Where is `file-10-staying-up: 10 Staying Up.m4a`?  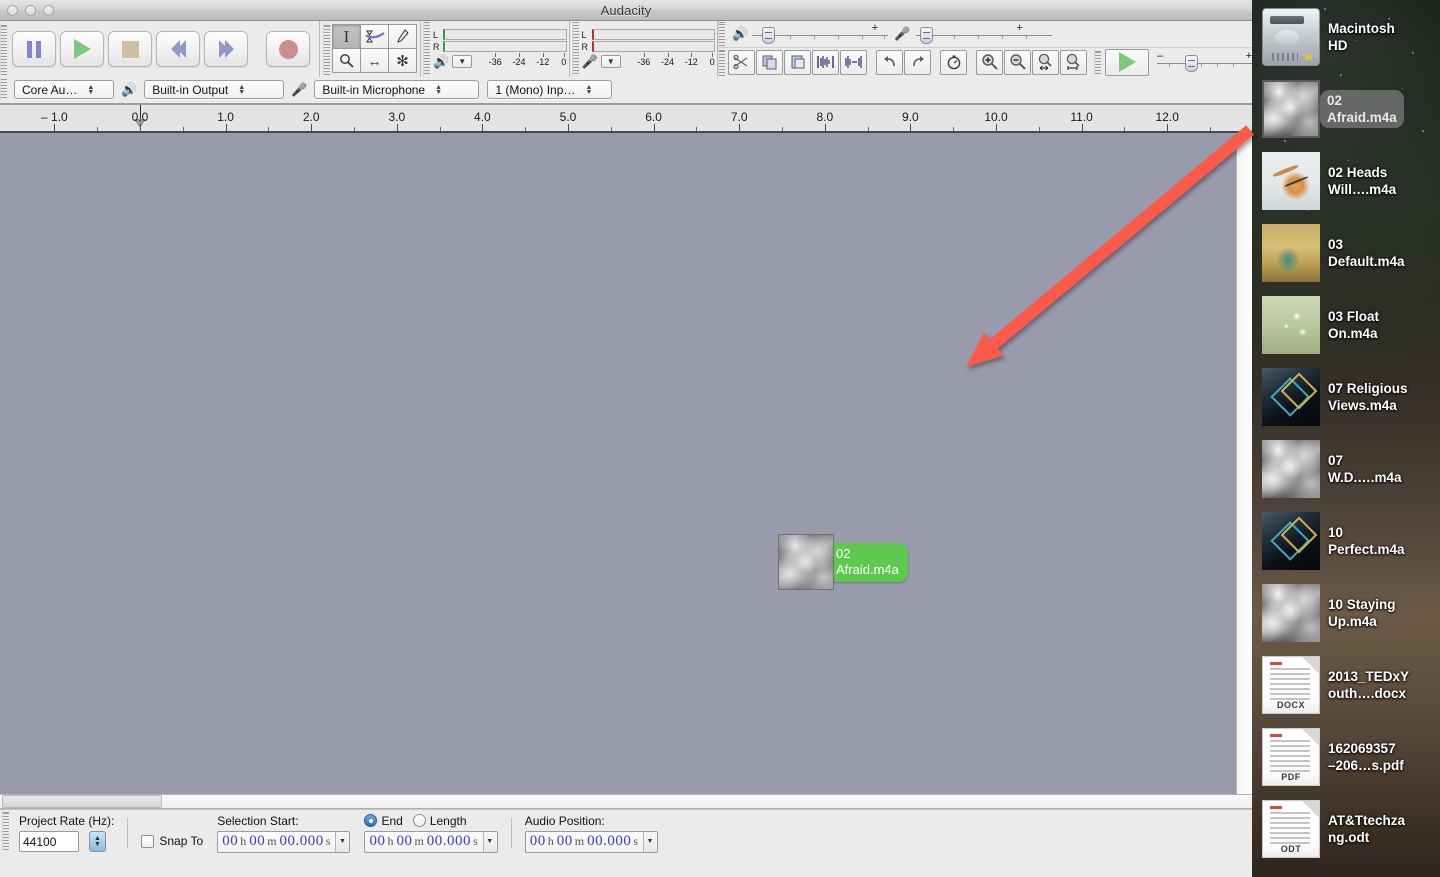 file-10-staying-up: 10 Staying Up.m4a is located at coordinates (1346, 613).